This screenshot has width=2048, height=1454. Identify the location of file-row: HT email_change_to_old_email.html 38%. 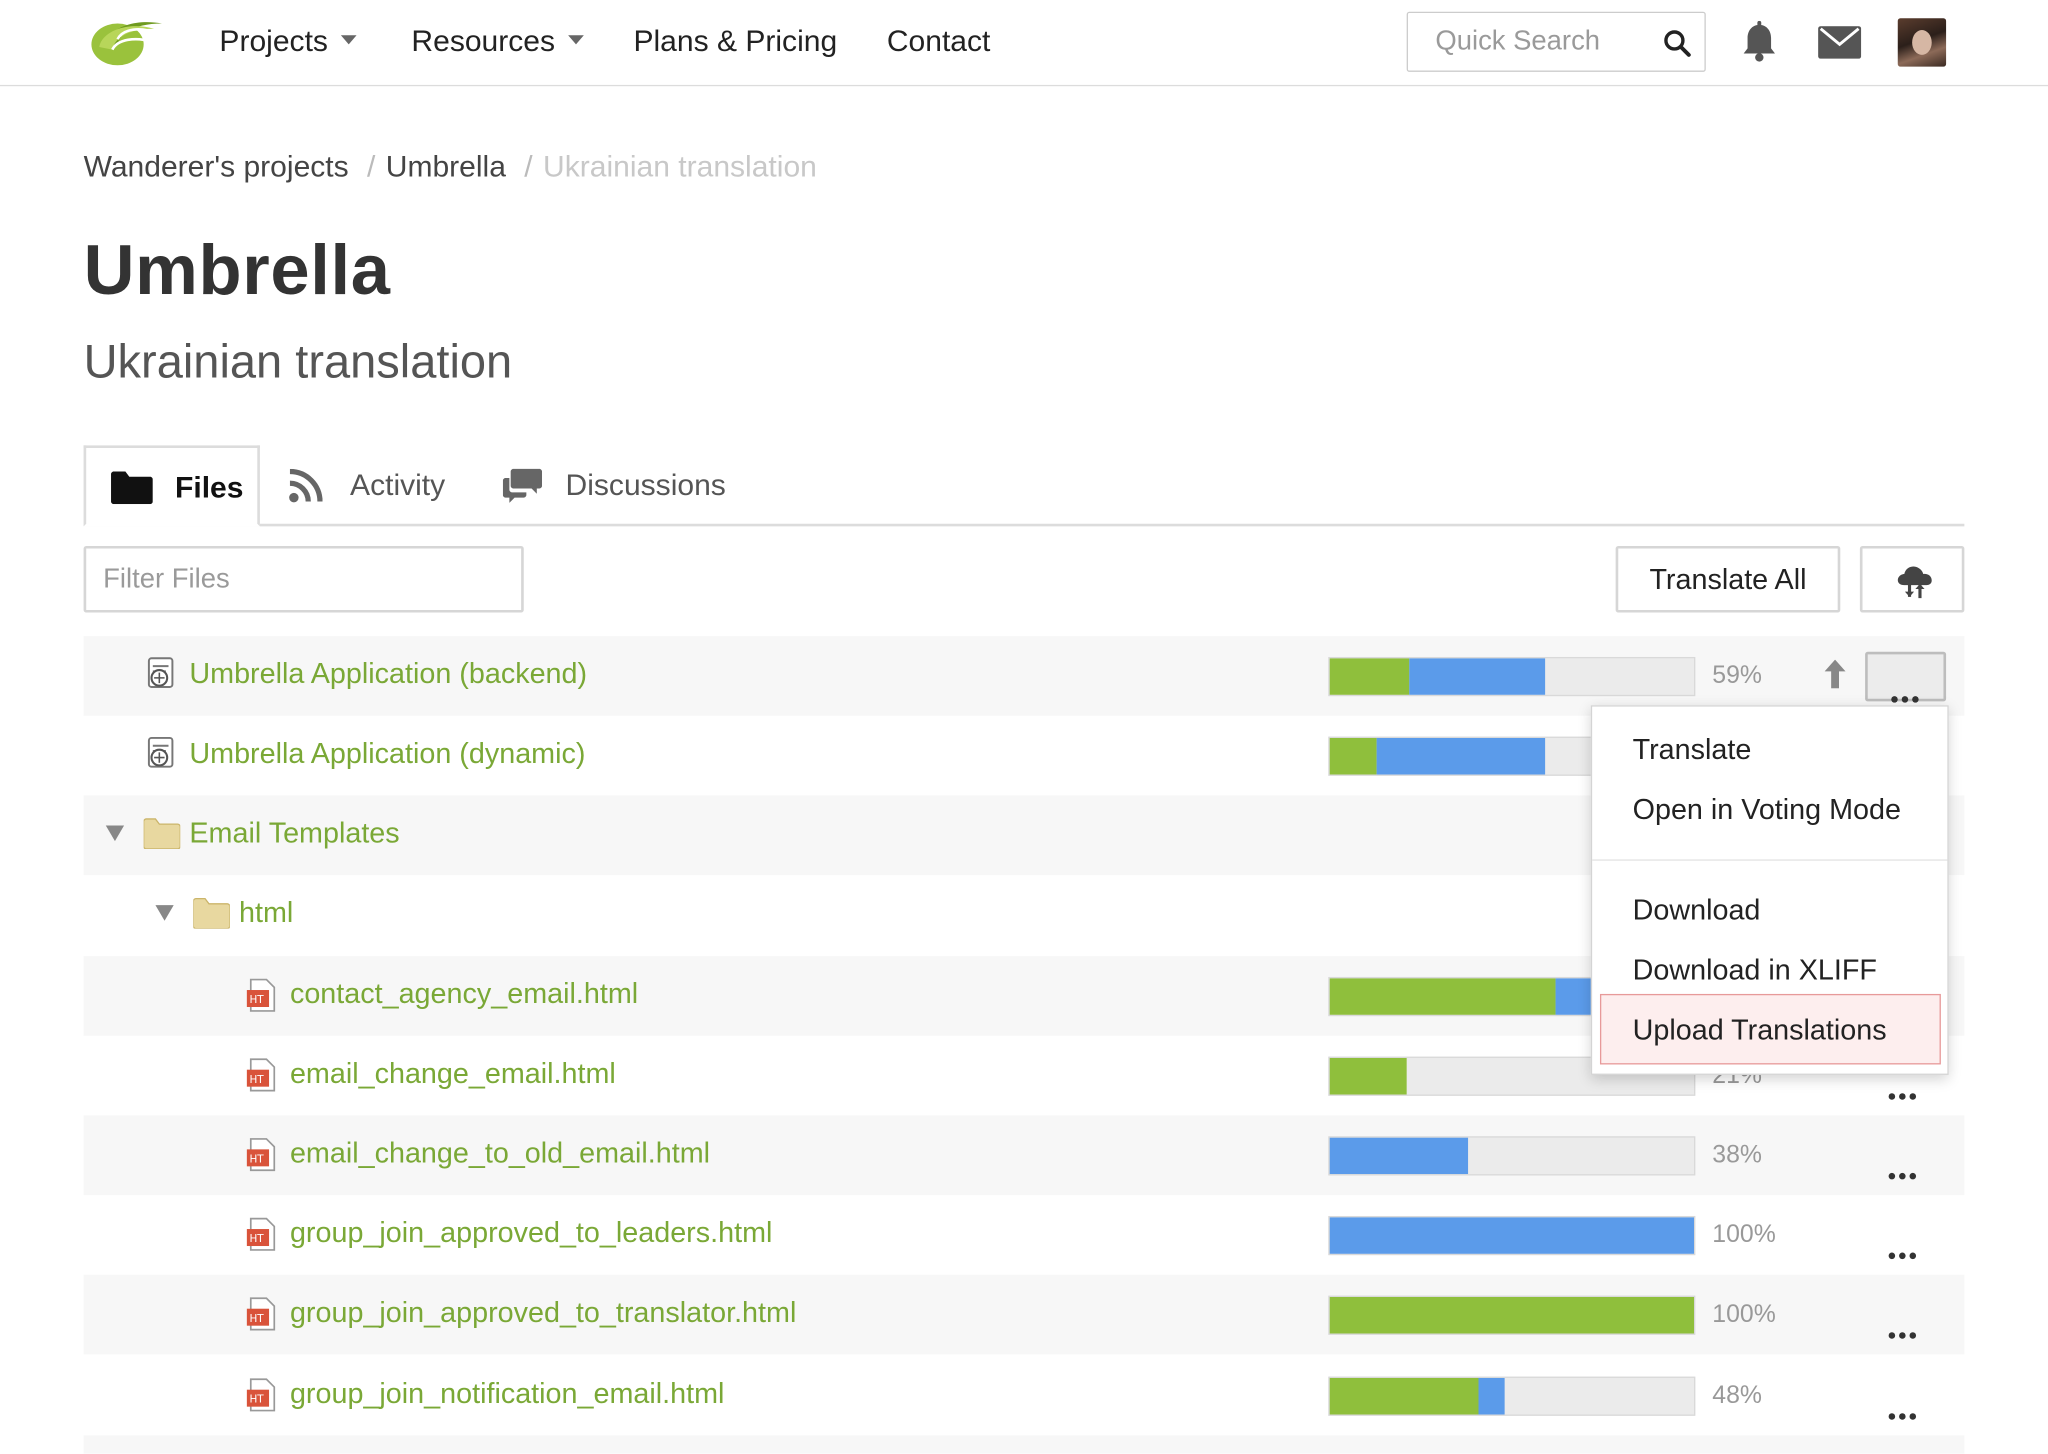
(1024, 1155).